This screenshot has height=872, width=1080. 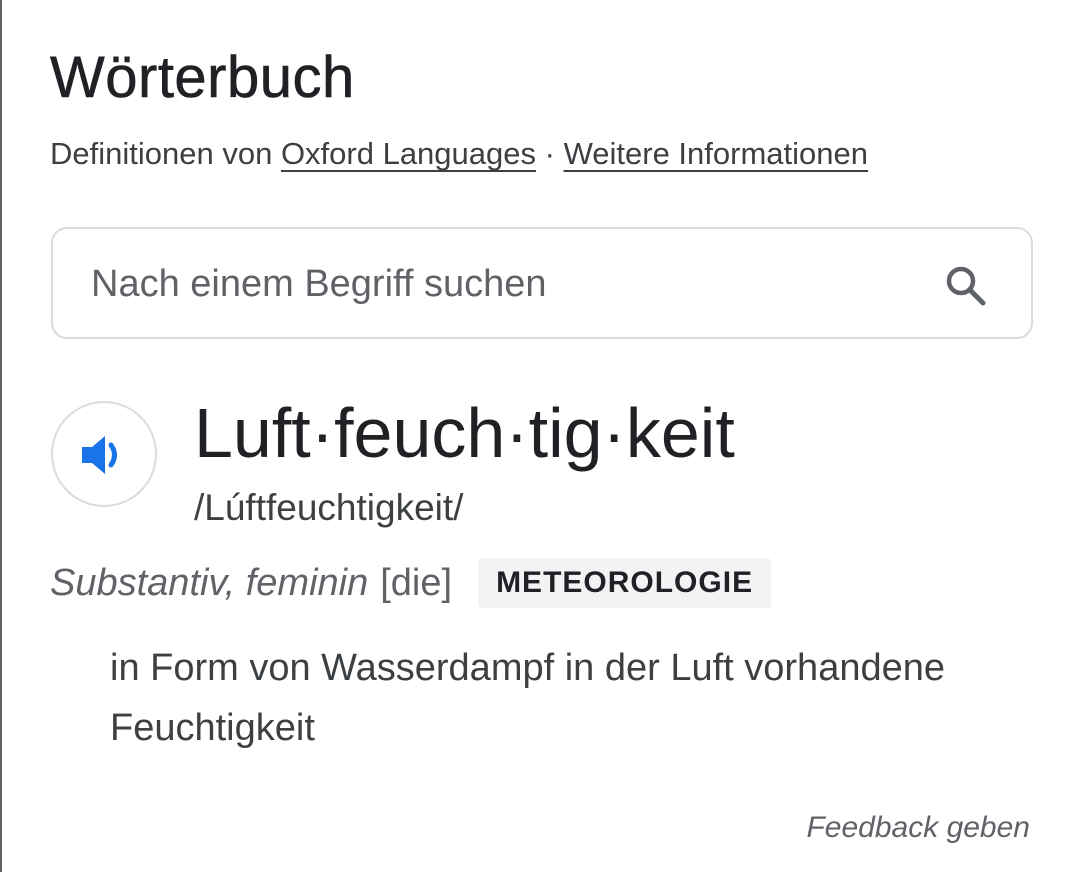 I want to click on more-info-link: Weitere Informationen, so click(x=716, y=153).